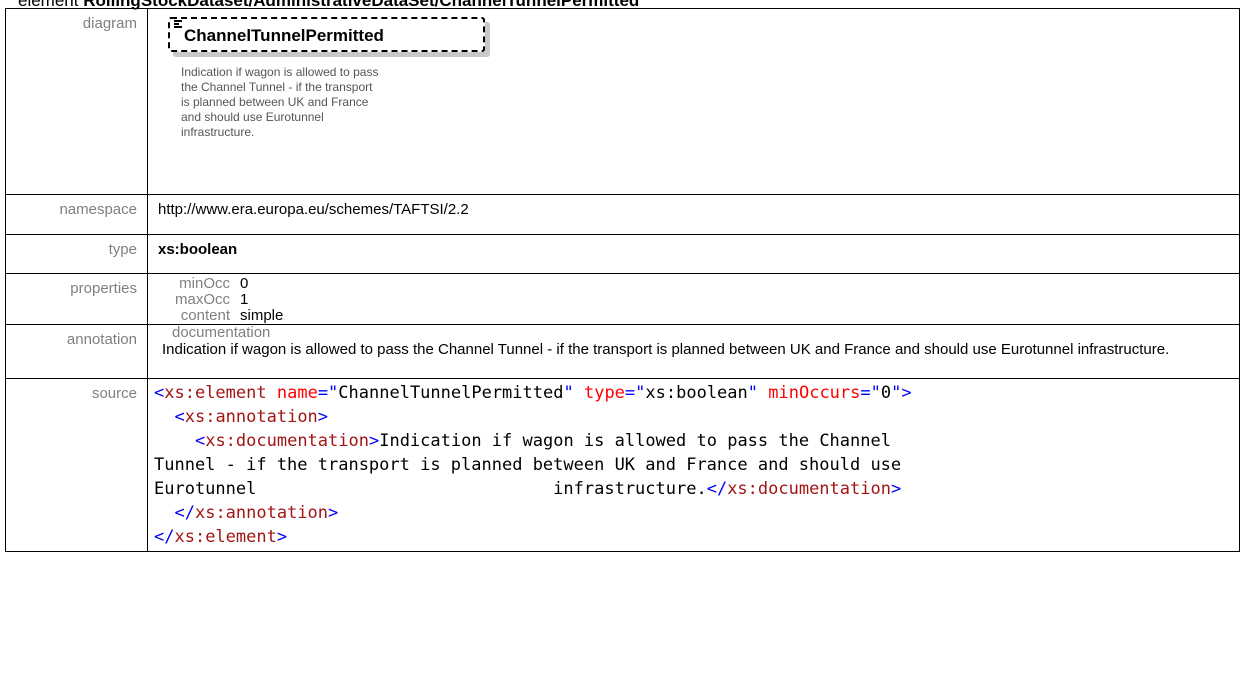 This screenshot has height=688, width=1242. I want to click on element-box: ChannelTunnelPermitted, so click(326, 34).